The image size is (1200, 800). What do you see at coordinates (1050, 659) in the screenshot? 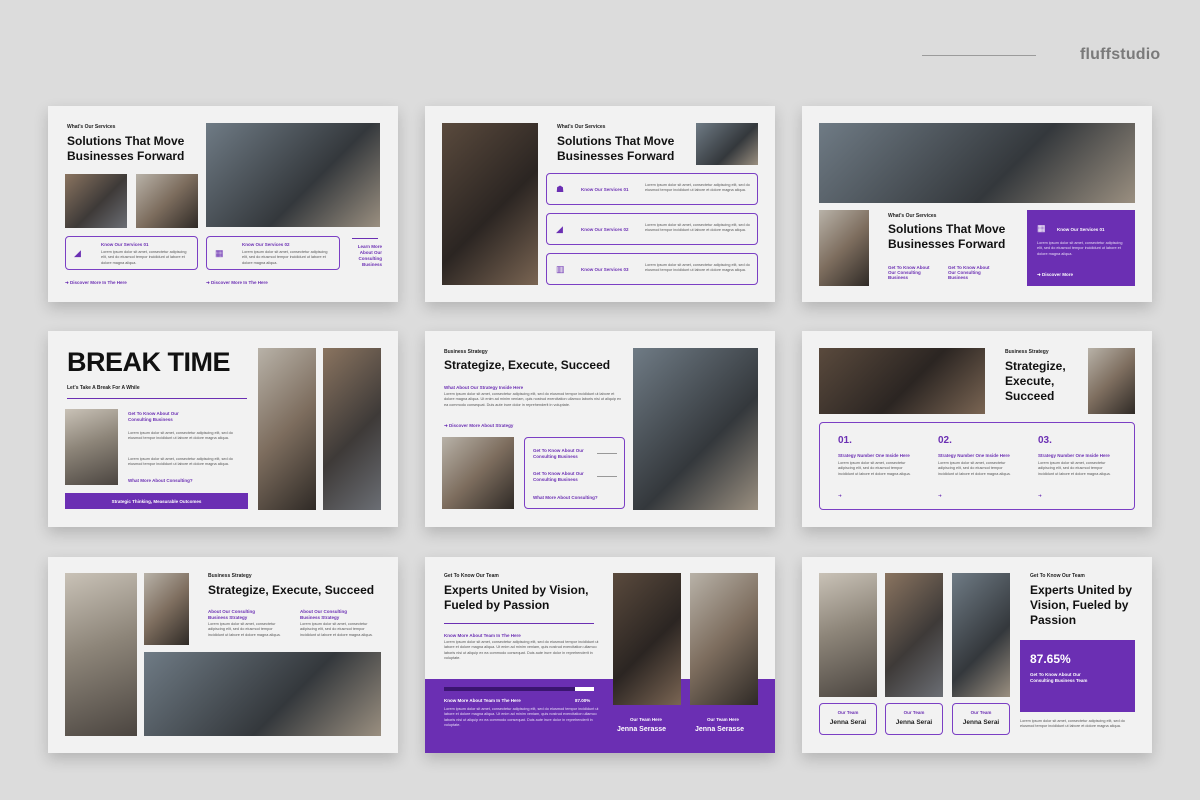
I see `stat-value: 87.65%` at bounding box center [1050, 659].